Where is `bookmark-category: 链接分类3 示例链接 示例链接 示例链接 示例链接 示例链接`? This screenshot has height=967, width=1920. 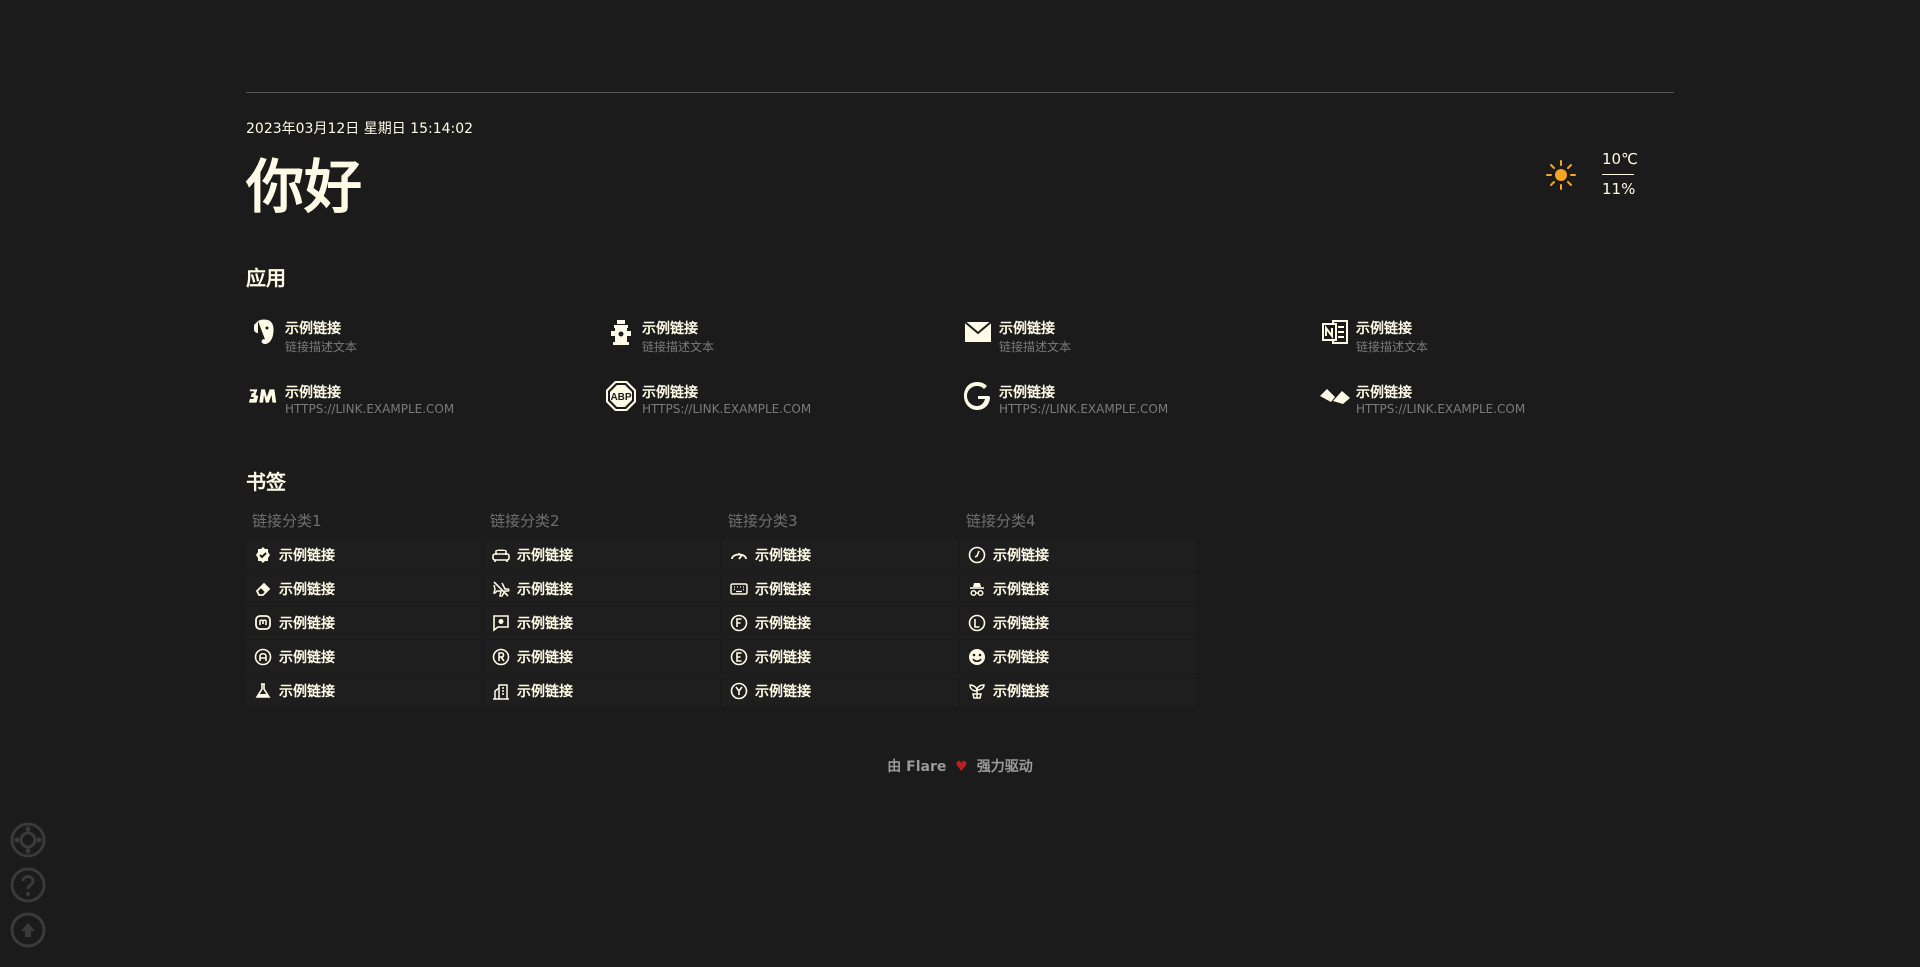 bookmark-category: 链接分类3 示例链接 示例链接 示例链接 示例链接 示例链接 is located at coordinates (840, 608).